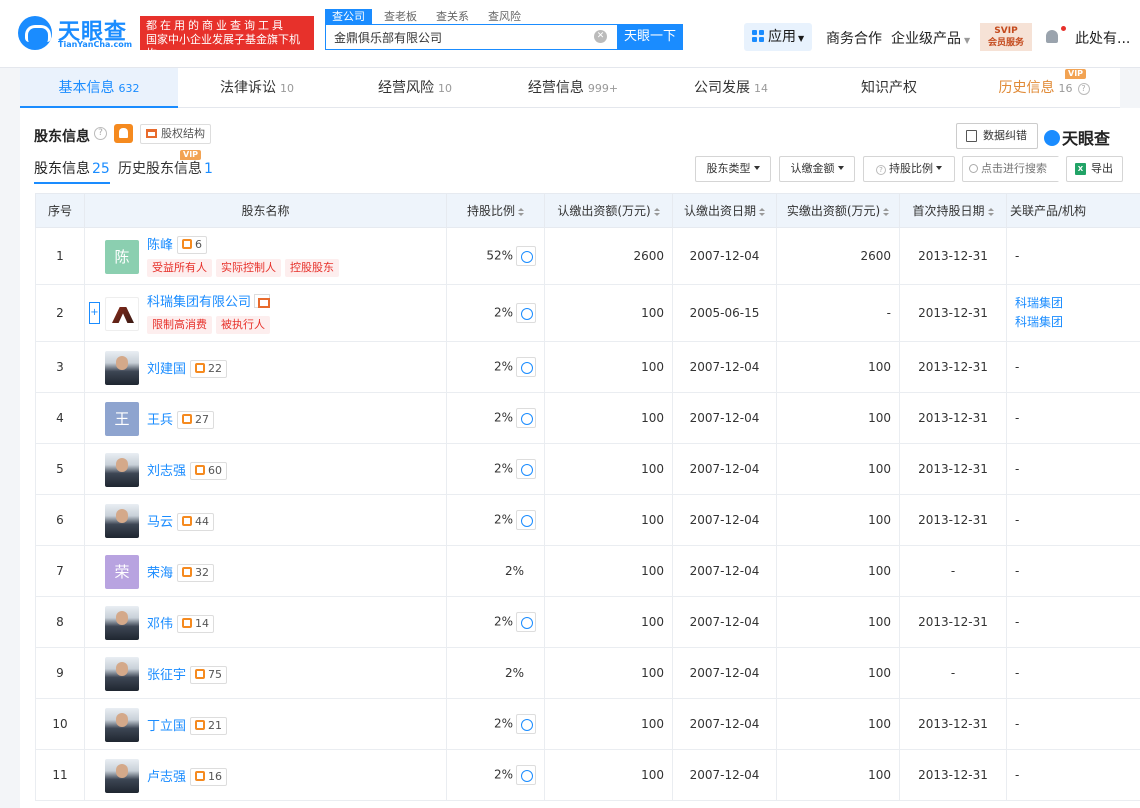  I want to click on tab-risk: 经营风险 10, so click(415, 88).